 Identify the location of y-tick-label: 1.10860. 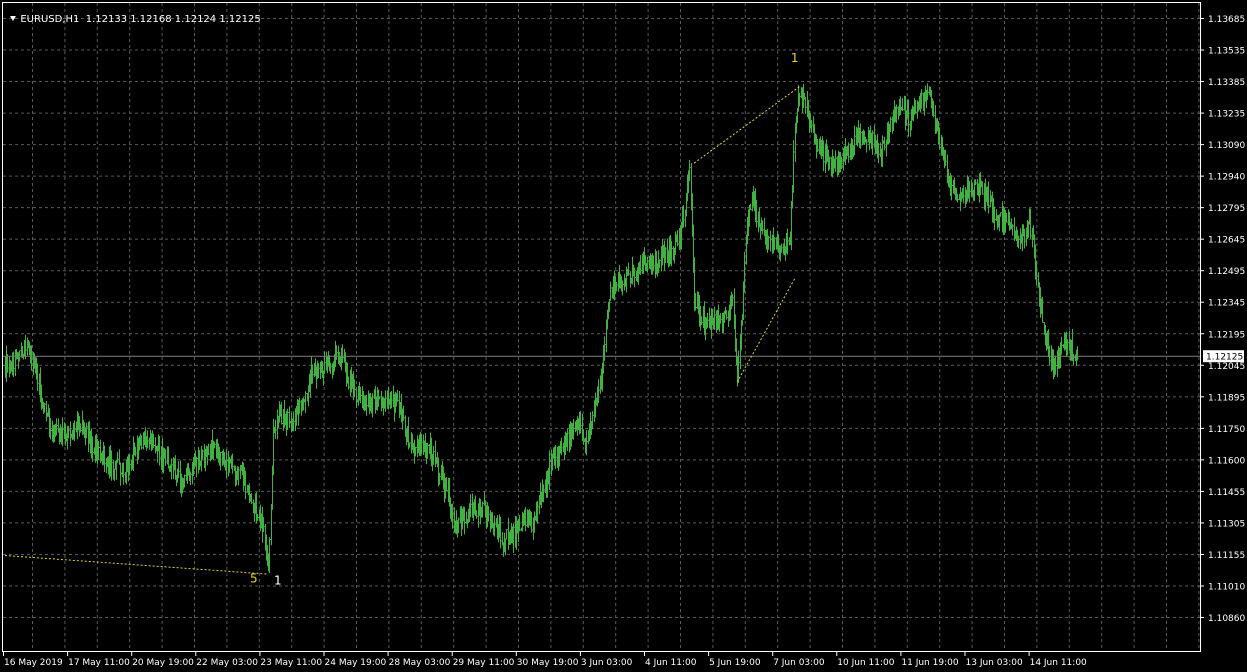
(1226, 619).